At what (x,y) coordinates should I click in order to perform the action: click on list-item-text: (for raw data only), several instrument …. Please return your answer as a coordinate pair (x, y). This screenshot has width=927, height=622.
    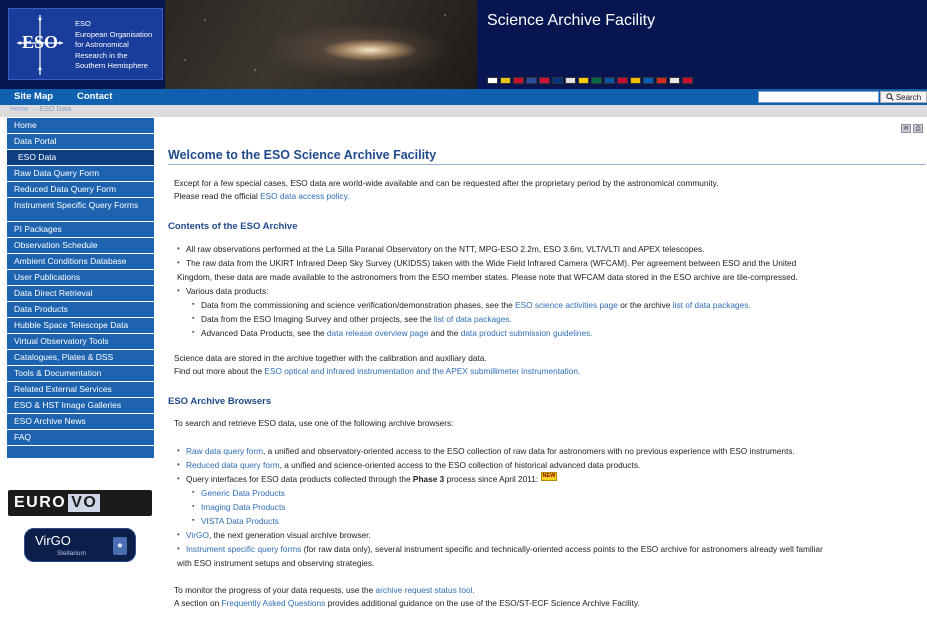
    Looking at the image, I should click on (562, 549).